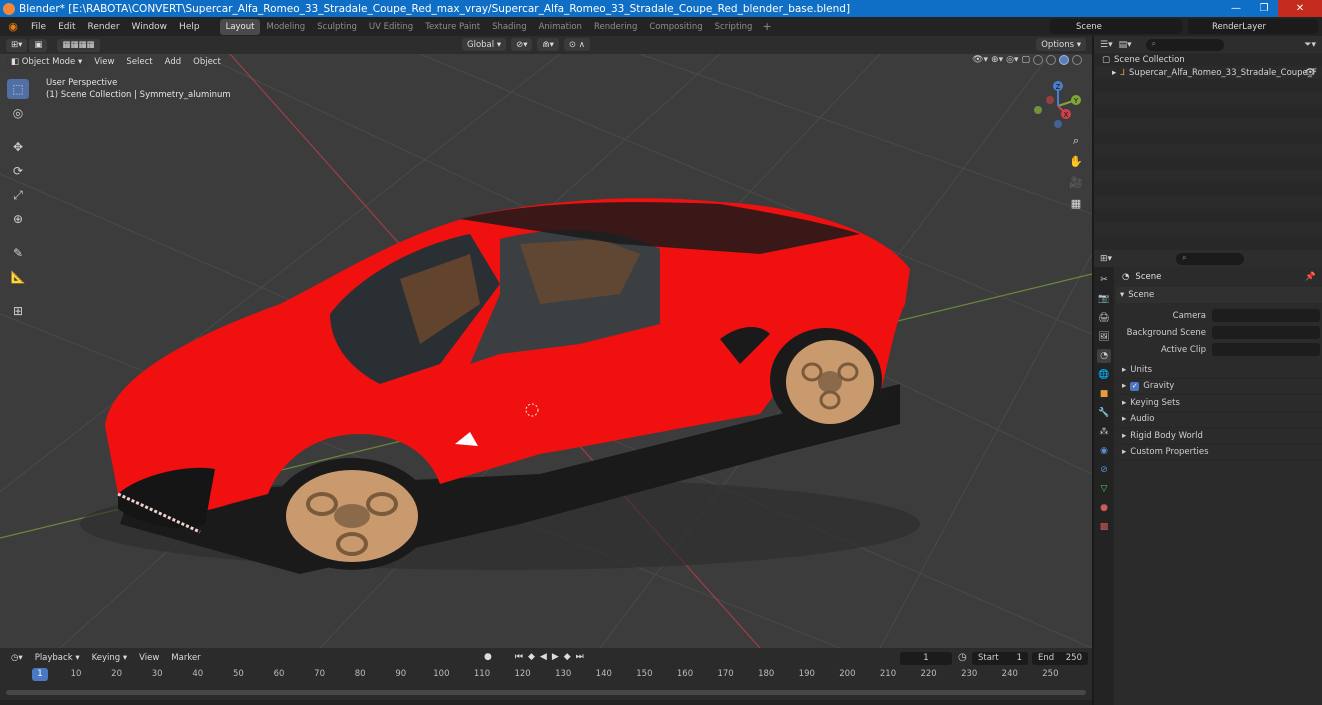 The width and height of the screenshot is (1322, 705). I want to click on rotate-tool-icon: ⟳, so click(18, 171).